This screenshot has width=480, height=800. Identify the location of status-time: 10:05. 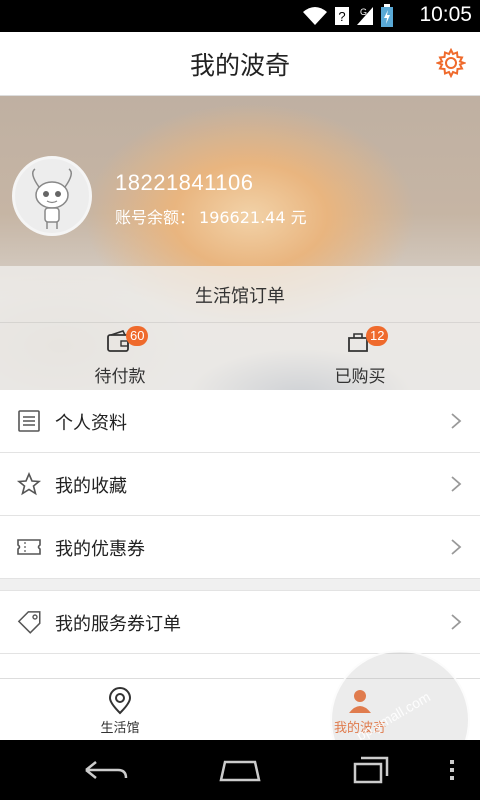
(445, 14).